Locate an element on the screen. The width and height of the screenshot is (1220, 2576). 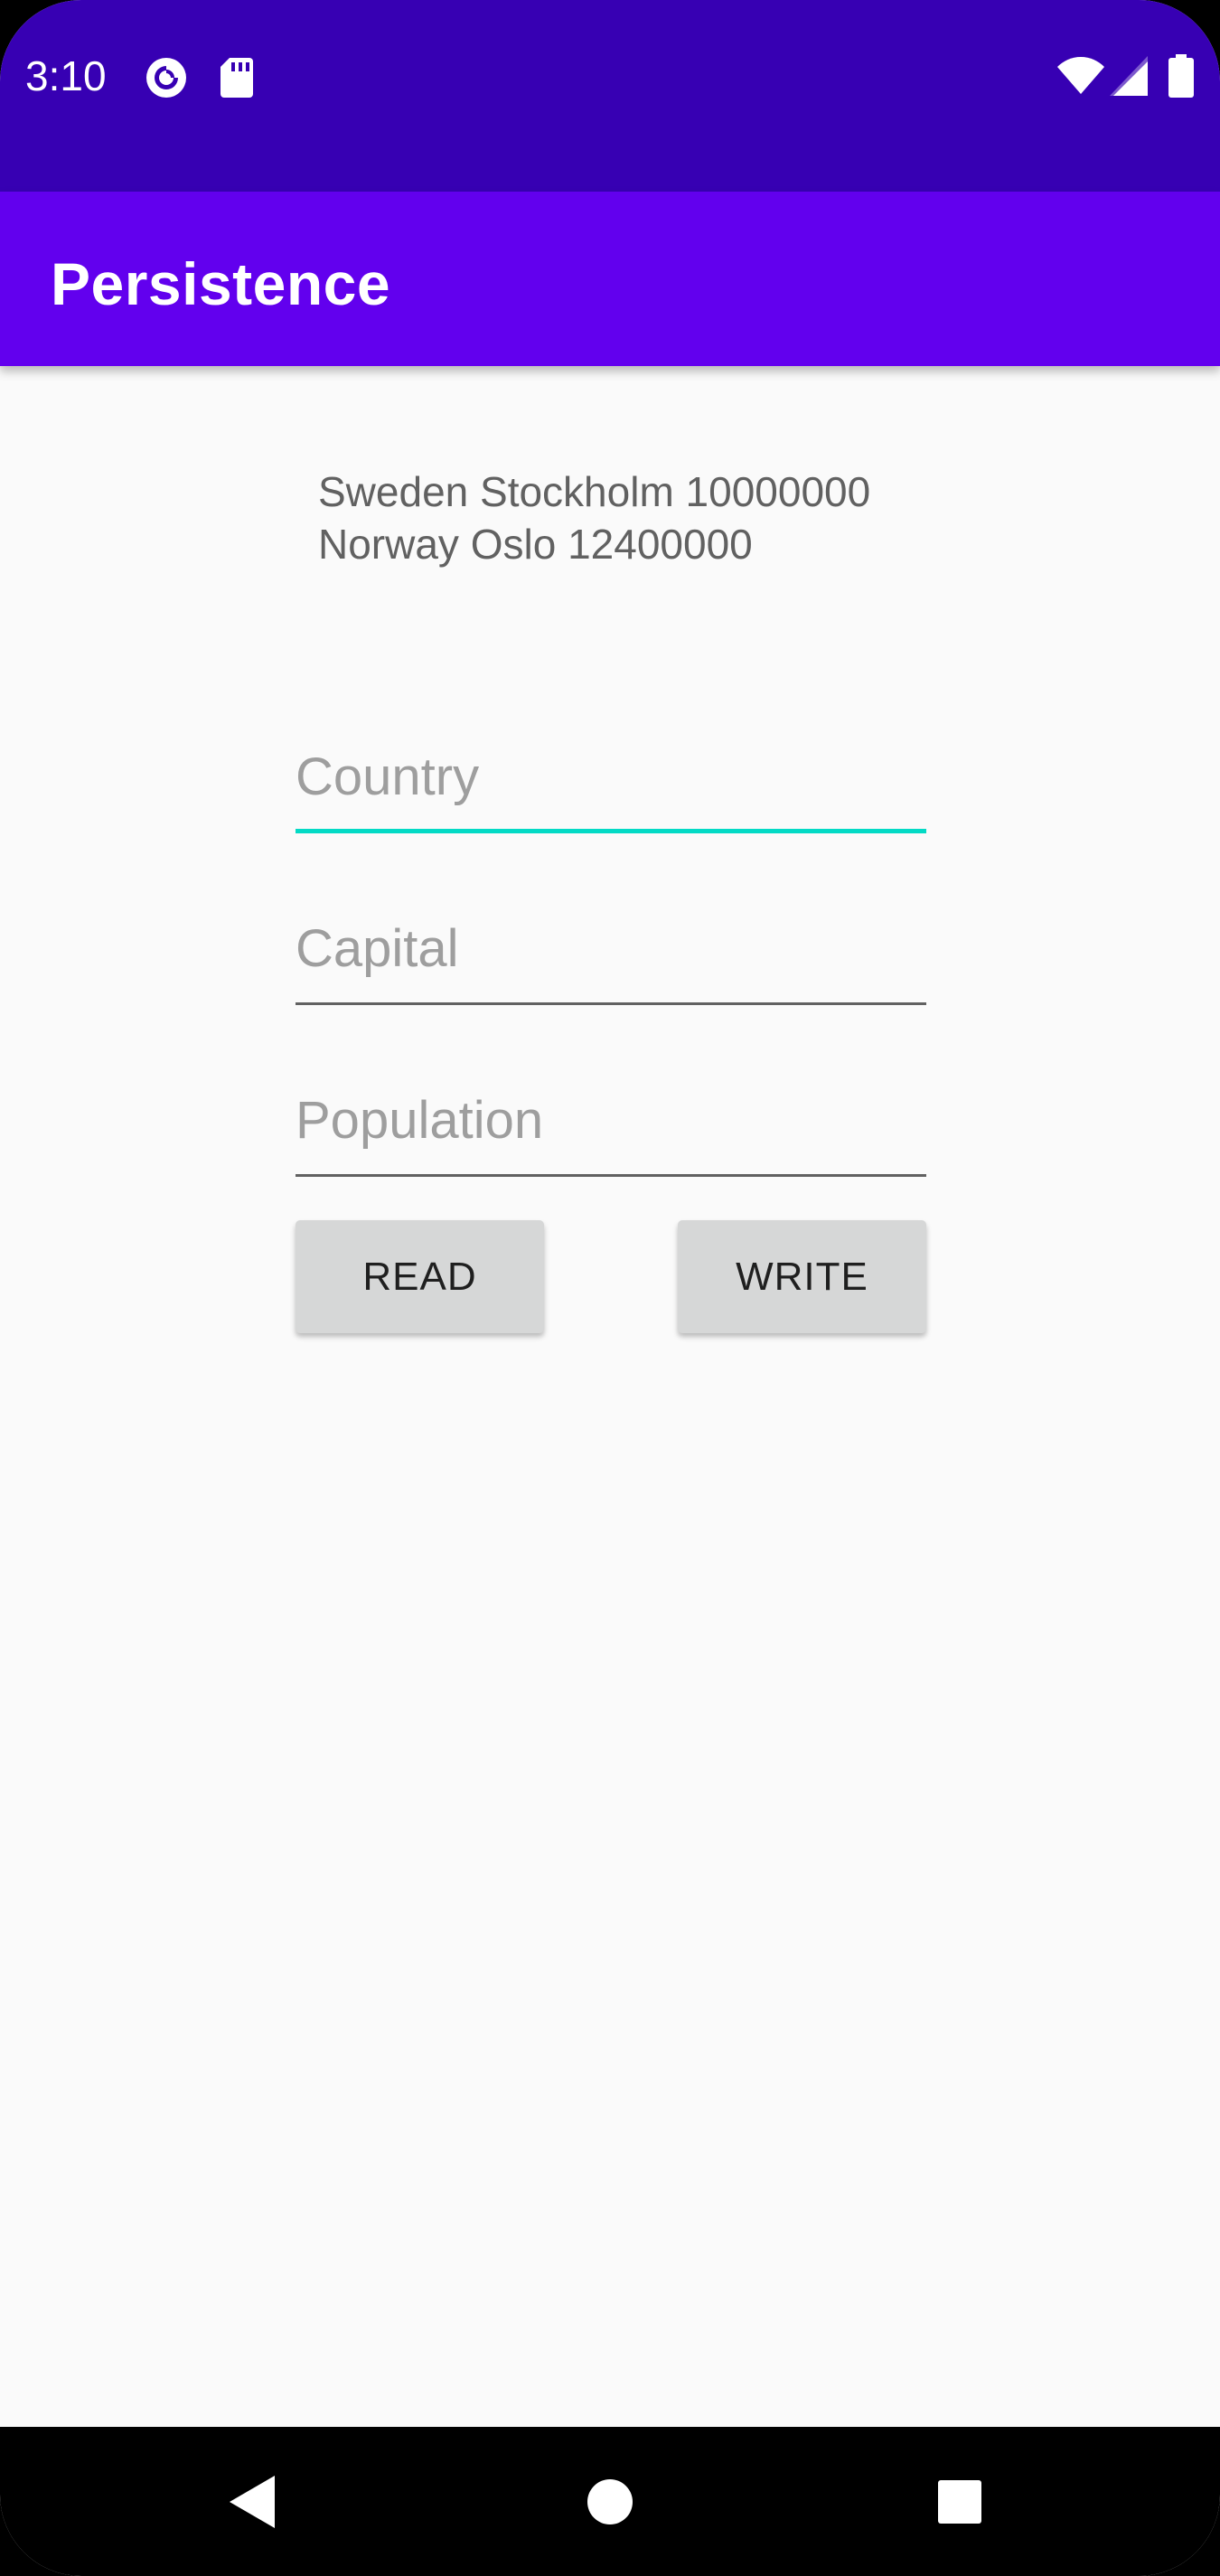
recents-button is located at coordinates (960, 2502).